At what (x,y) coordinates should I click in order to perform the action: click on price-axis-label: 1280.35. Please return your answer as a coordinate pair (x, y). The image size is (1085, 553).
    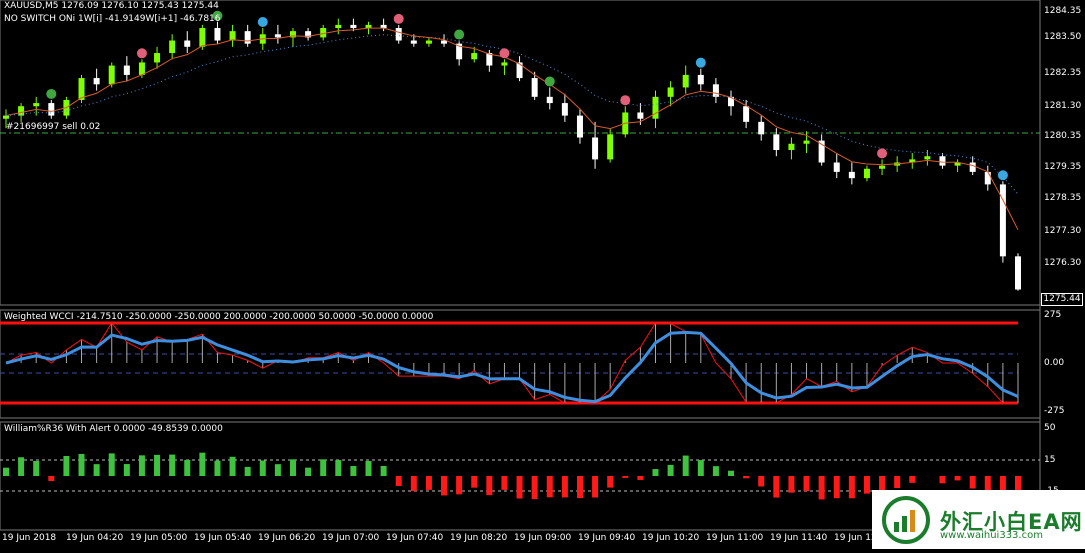
    Looking at the image, I should click on (1063, 135).